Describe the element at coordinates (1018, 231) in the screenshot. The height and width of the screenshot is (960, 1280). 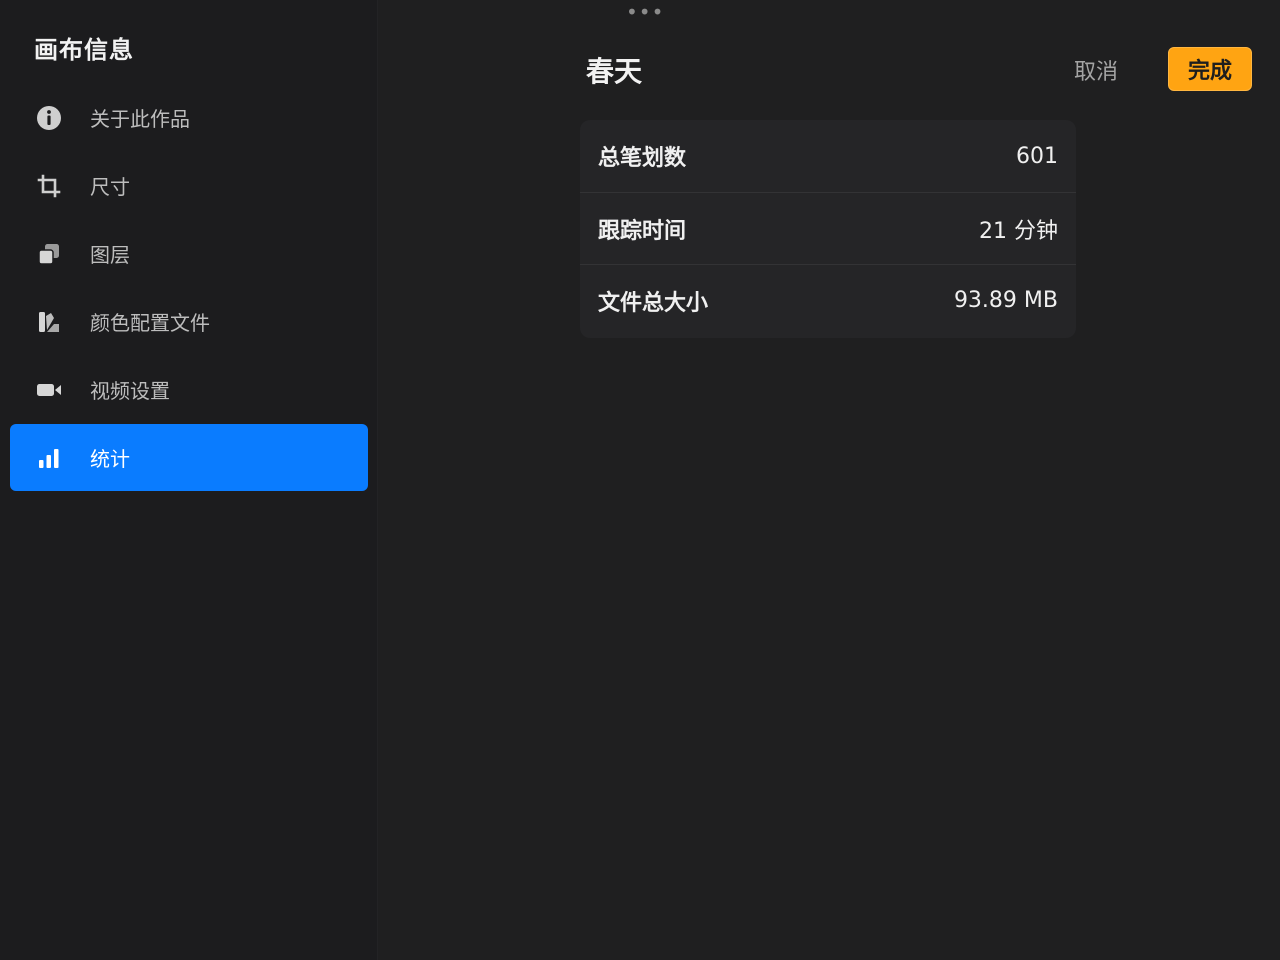
I see `stat-value: 21 分钟` at that location.